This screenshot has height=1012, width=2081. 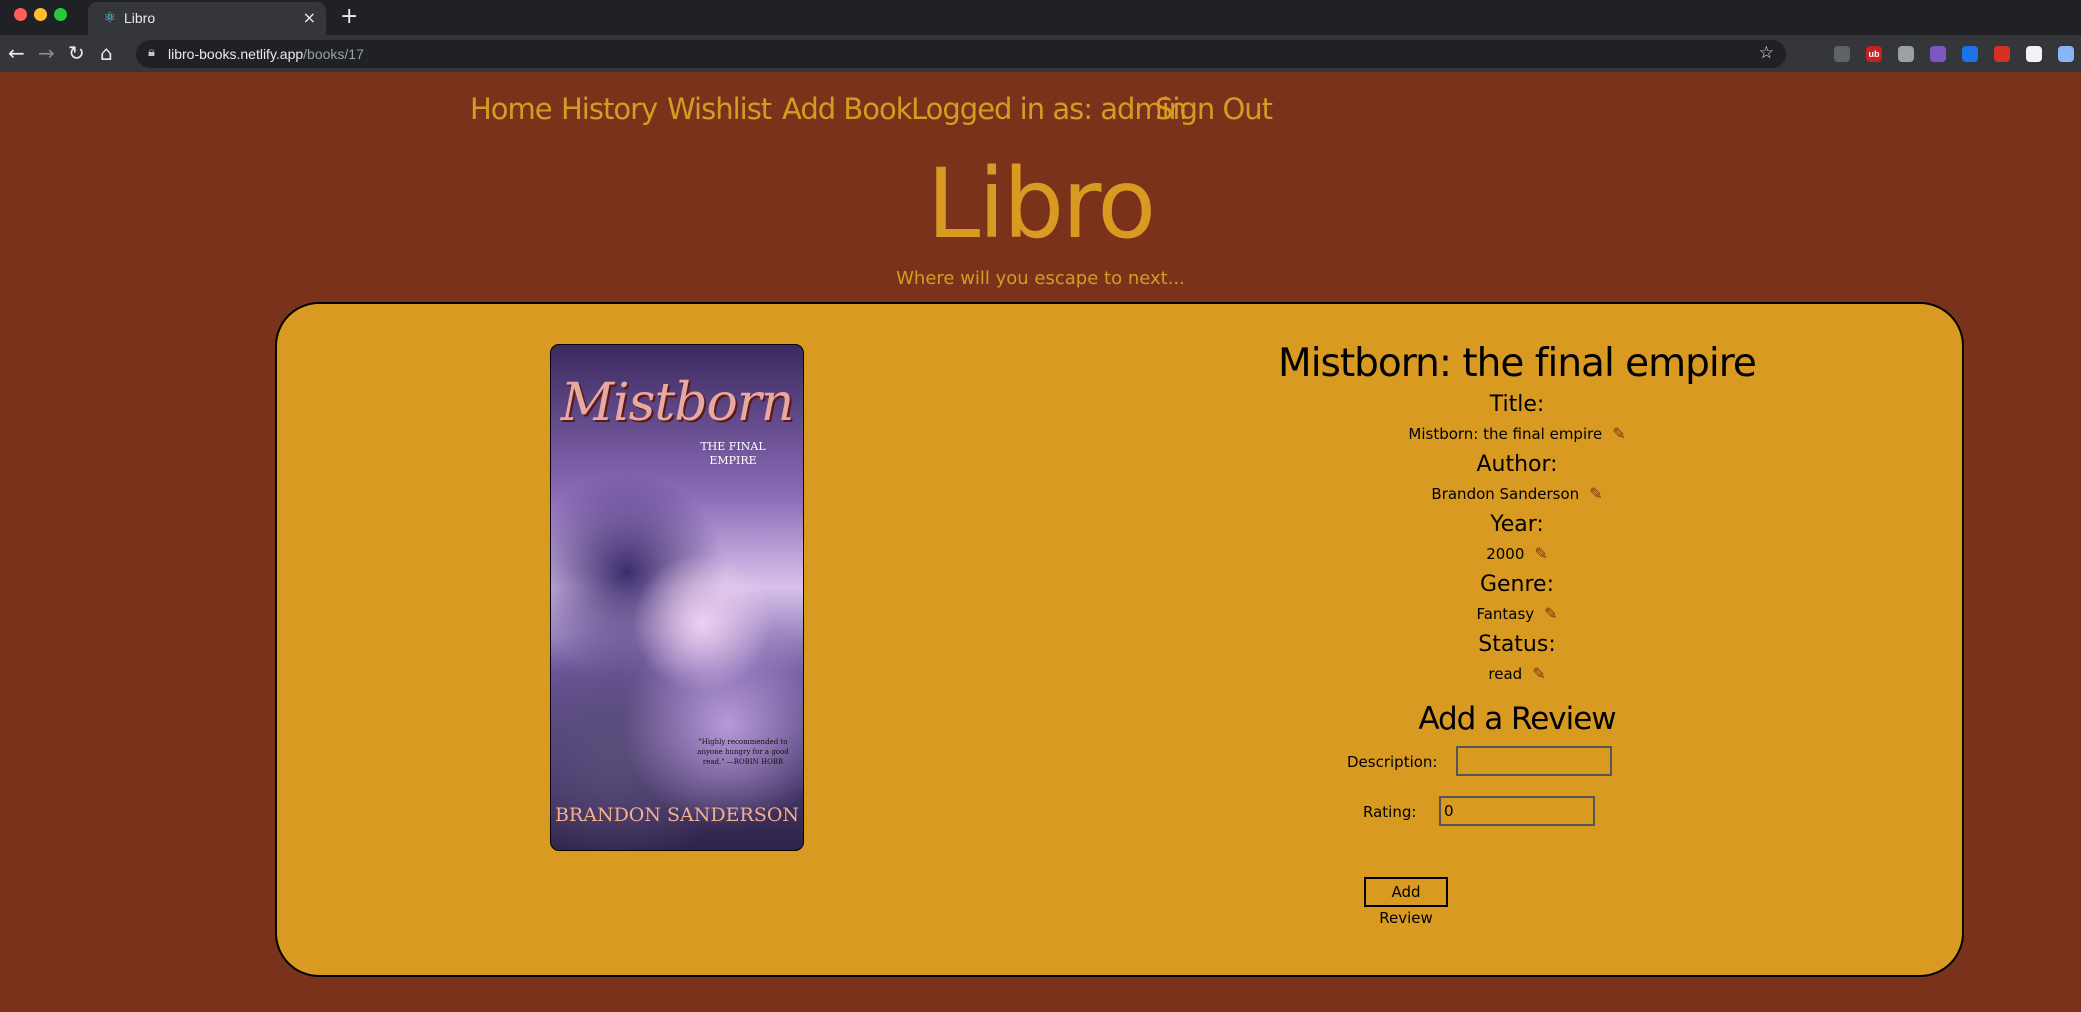 What do you see at coordinates (1766, 53) in the screenshot?
I see `bookmark-star-icon: ☆` at bounding box center [1766, 53].